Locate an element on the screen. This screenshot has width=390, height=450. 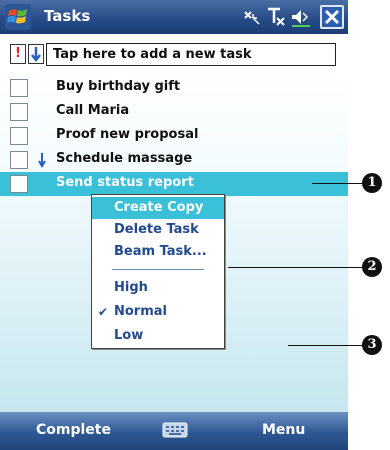
task-label: Proof new proposal is located at coordinates (127, 134).